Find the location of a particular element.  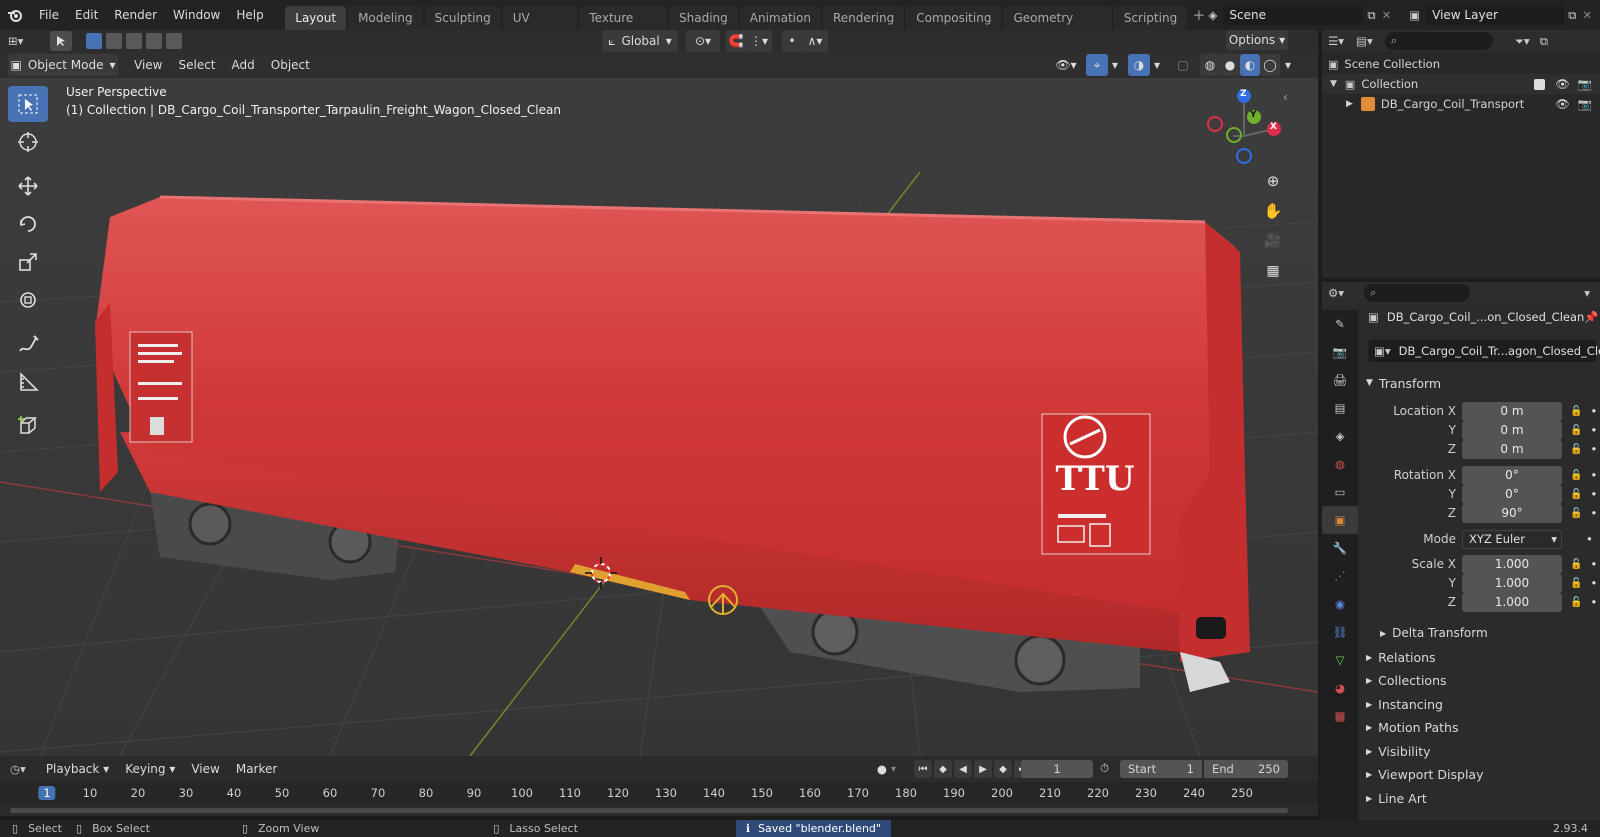

select-mode-buttons is located at coordinates (134, 41).